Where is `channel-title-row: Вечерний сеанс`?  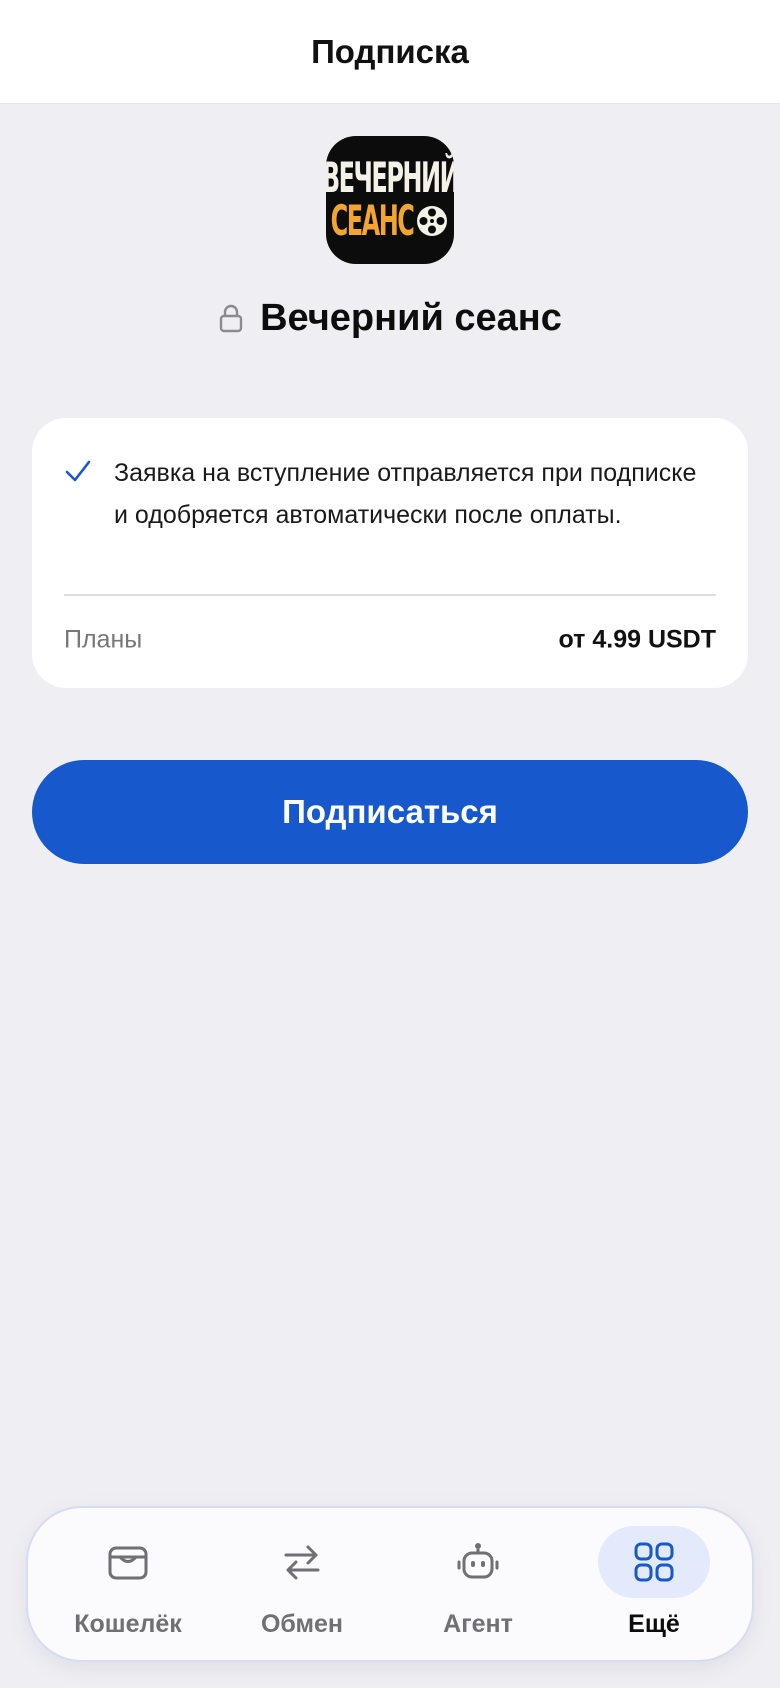
channel-title-row: Вечерний сеанс is located at coordinates (390, 318).